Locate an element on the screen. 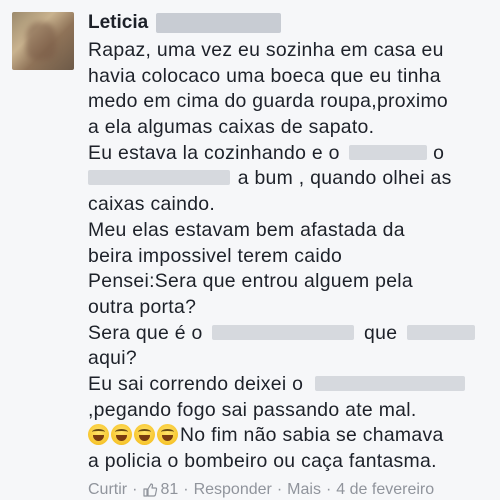 The width and height of the screenshot is (500, 500). comment-text: No fim não sabia se chamava is located at coordinates (312, 435).